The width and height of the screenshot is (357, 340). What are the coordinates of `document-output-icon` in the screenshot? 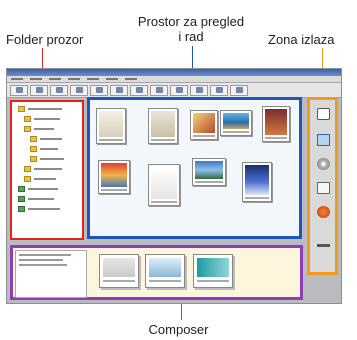 It's located at (323, 188).